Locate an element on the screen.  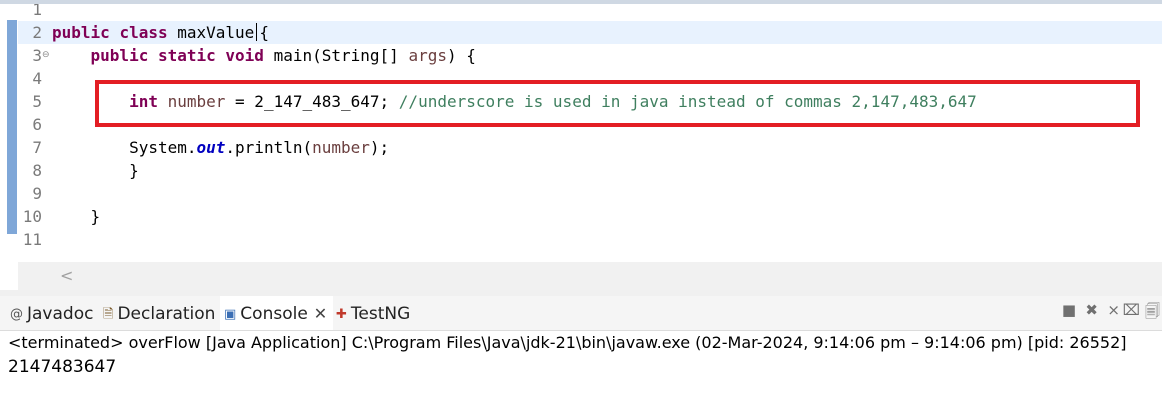
tab-console: ▣ Console ✕ is located at coordinates (277, 313).